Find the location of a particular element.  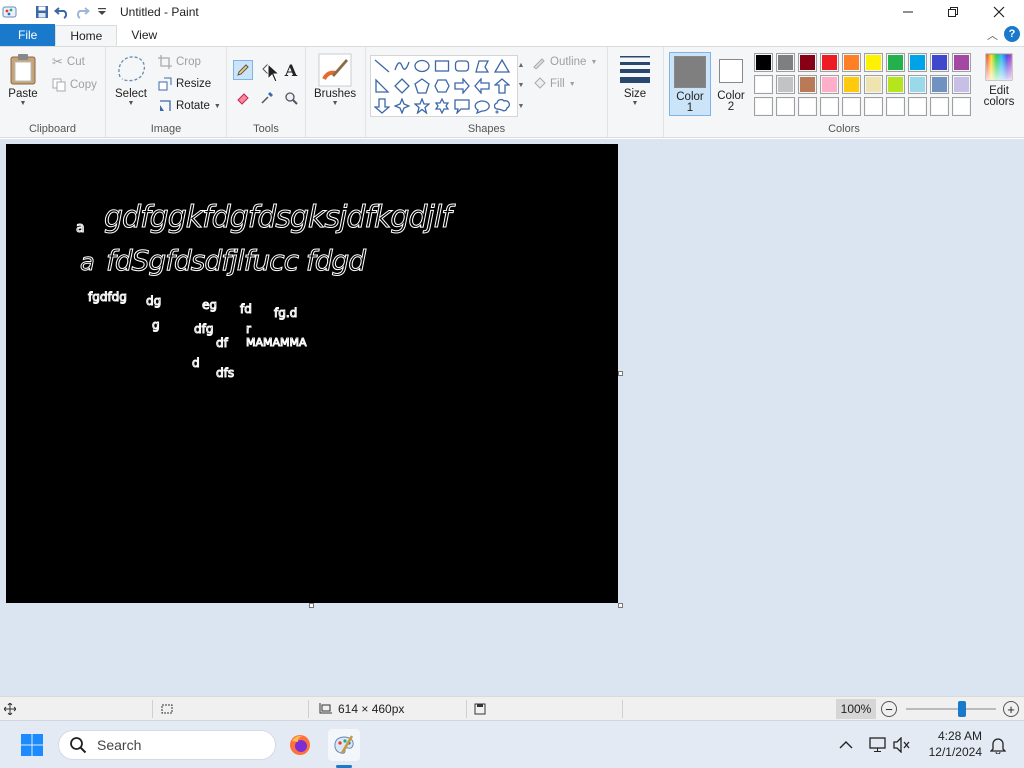

resize-button: Resize is located at coordinates (184, 84).